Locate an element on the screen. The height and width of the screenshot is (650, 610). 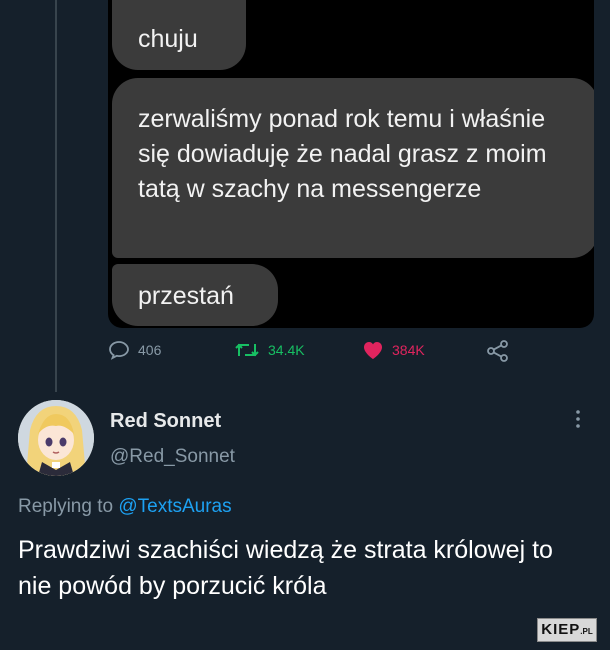
retweet-count: 34.4K is located at coordinates (286, 350).